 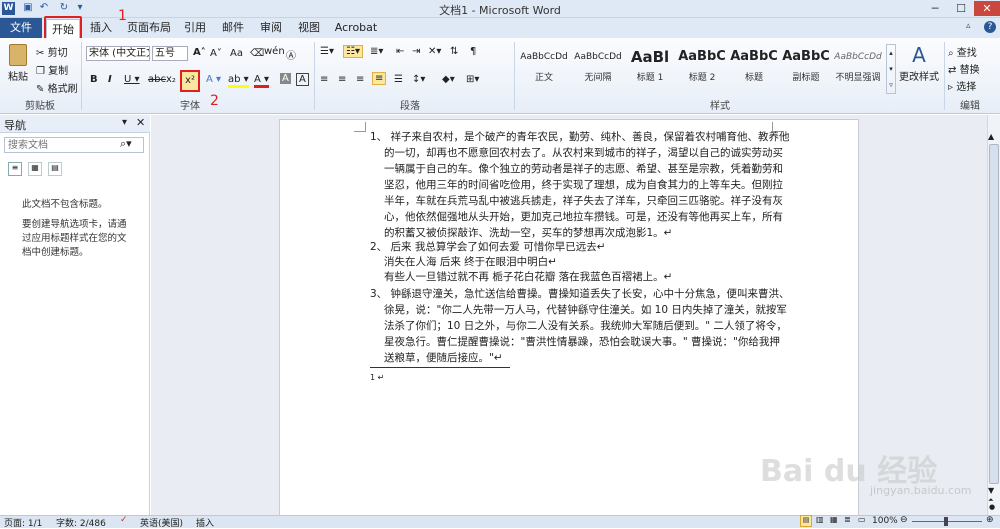 I want to click on select-button: ▹ 选择, so click(x=962, y=85).